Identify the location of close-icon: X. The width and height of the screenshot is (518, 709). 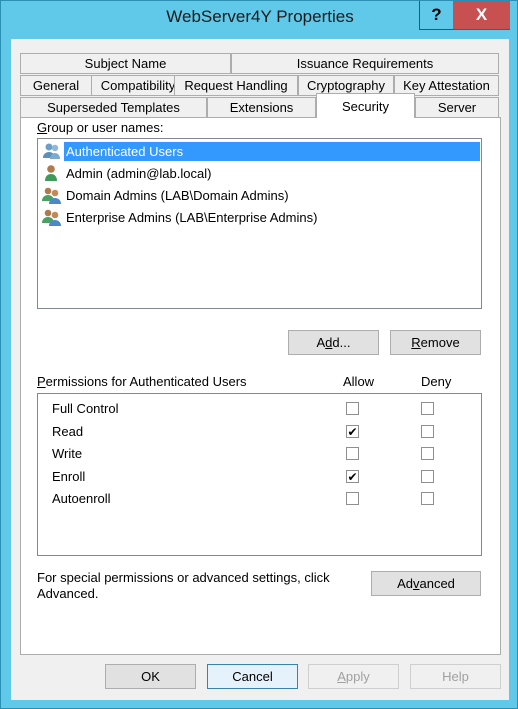
(481, 14).